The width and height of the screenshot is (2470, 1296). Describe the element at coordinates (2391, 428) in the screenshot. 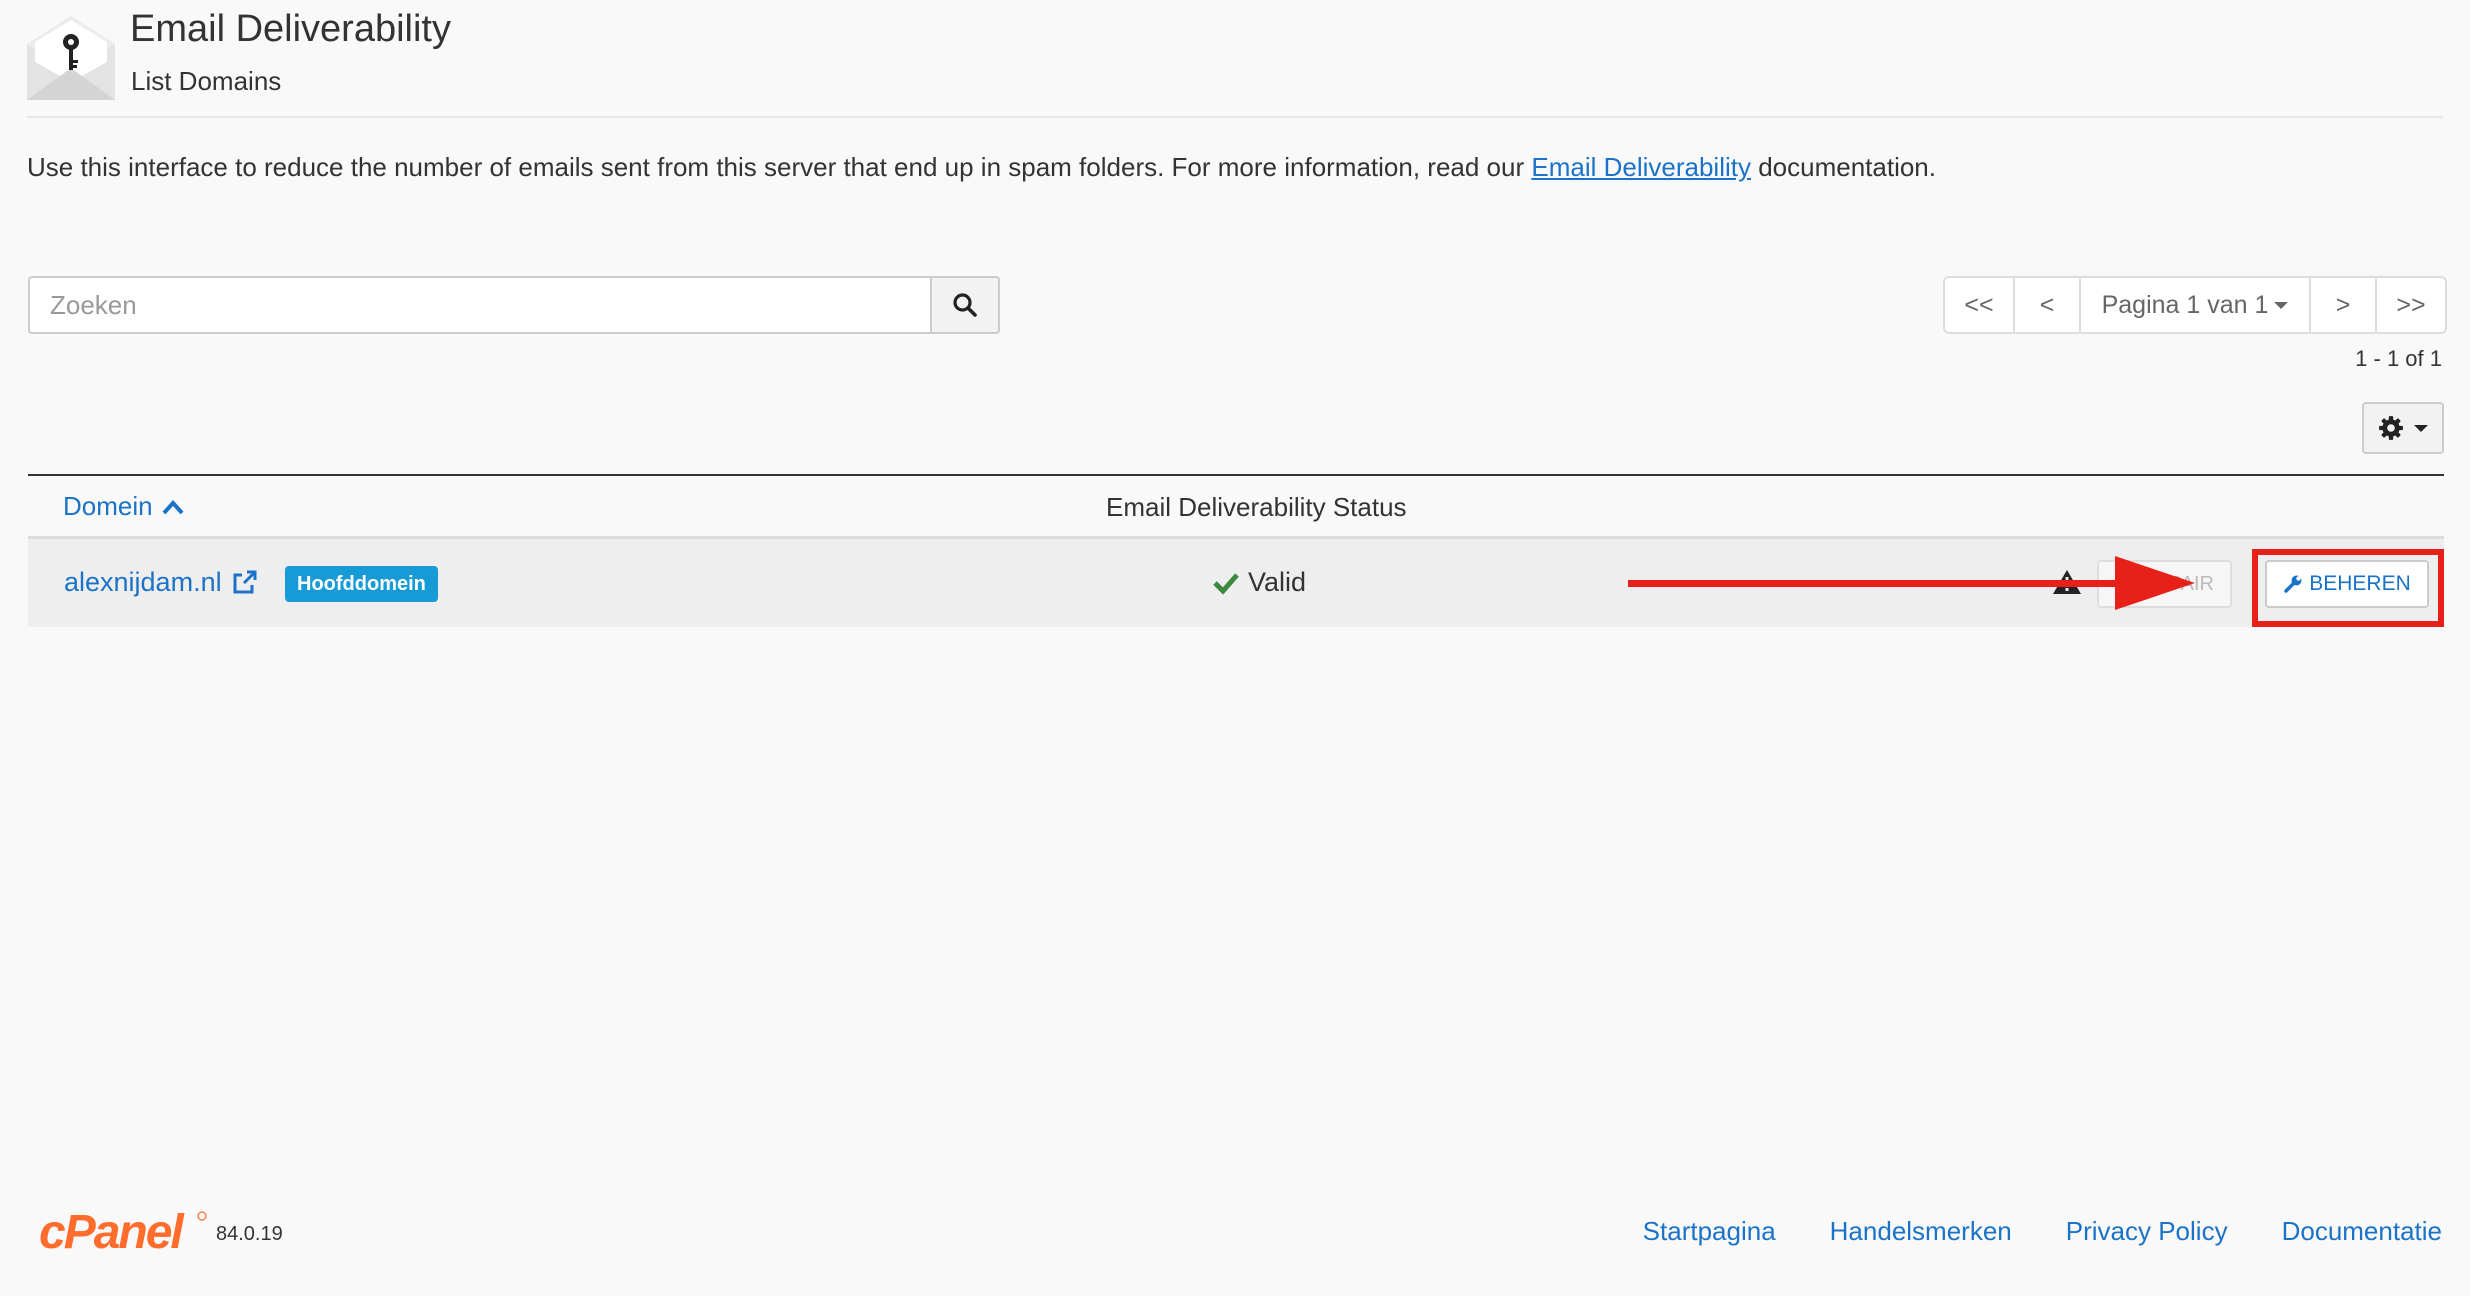

I see `gear-icon` at that location.